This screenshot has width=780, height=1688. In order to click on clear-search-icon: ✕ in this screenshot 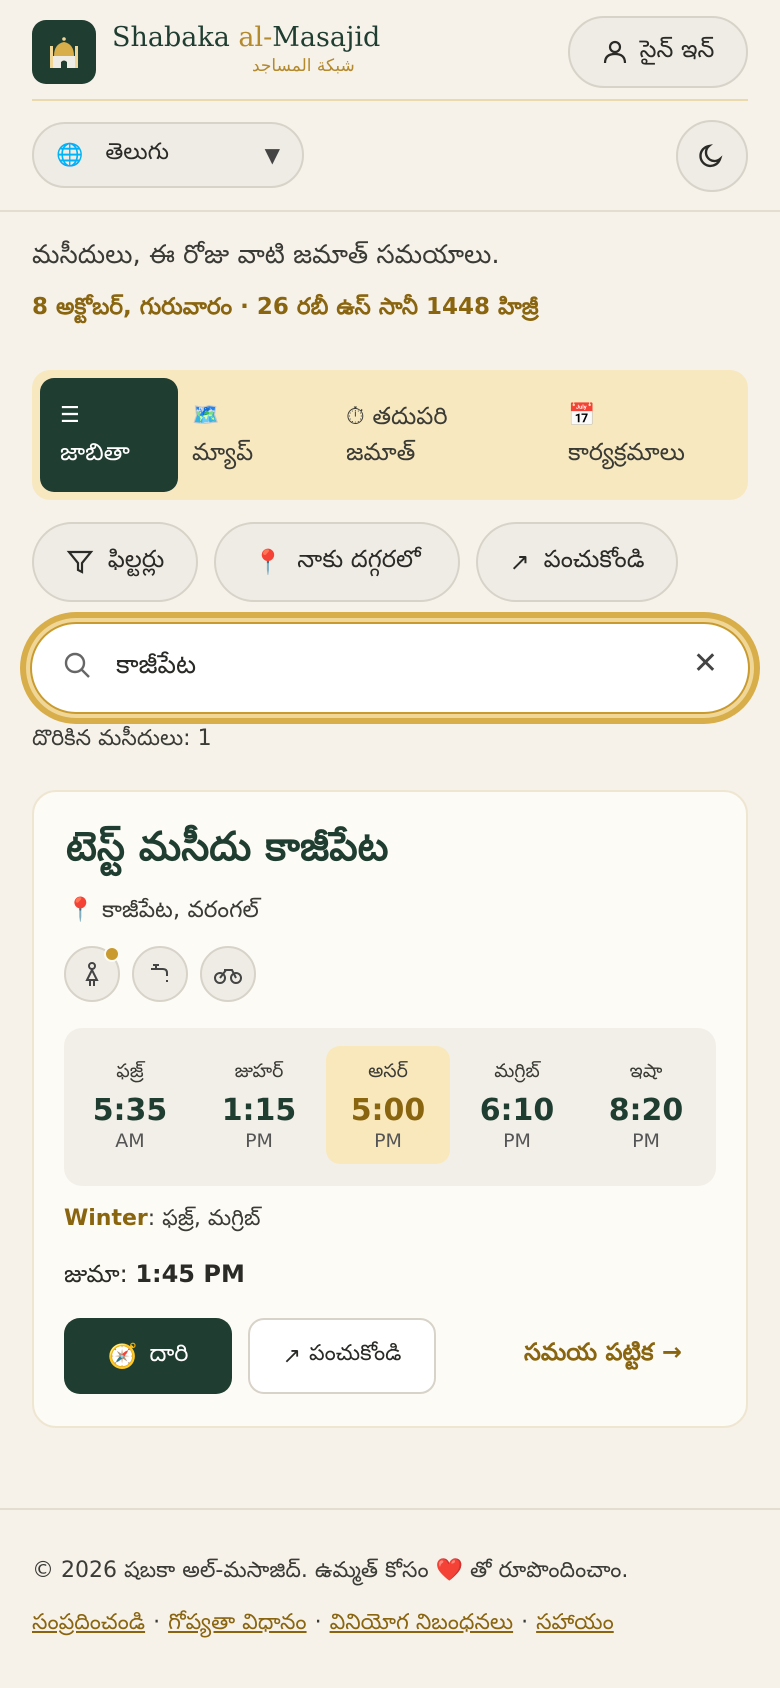, I will do `click(705, 663)`.